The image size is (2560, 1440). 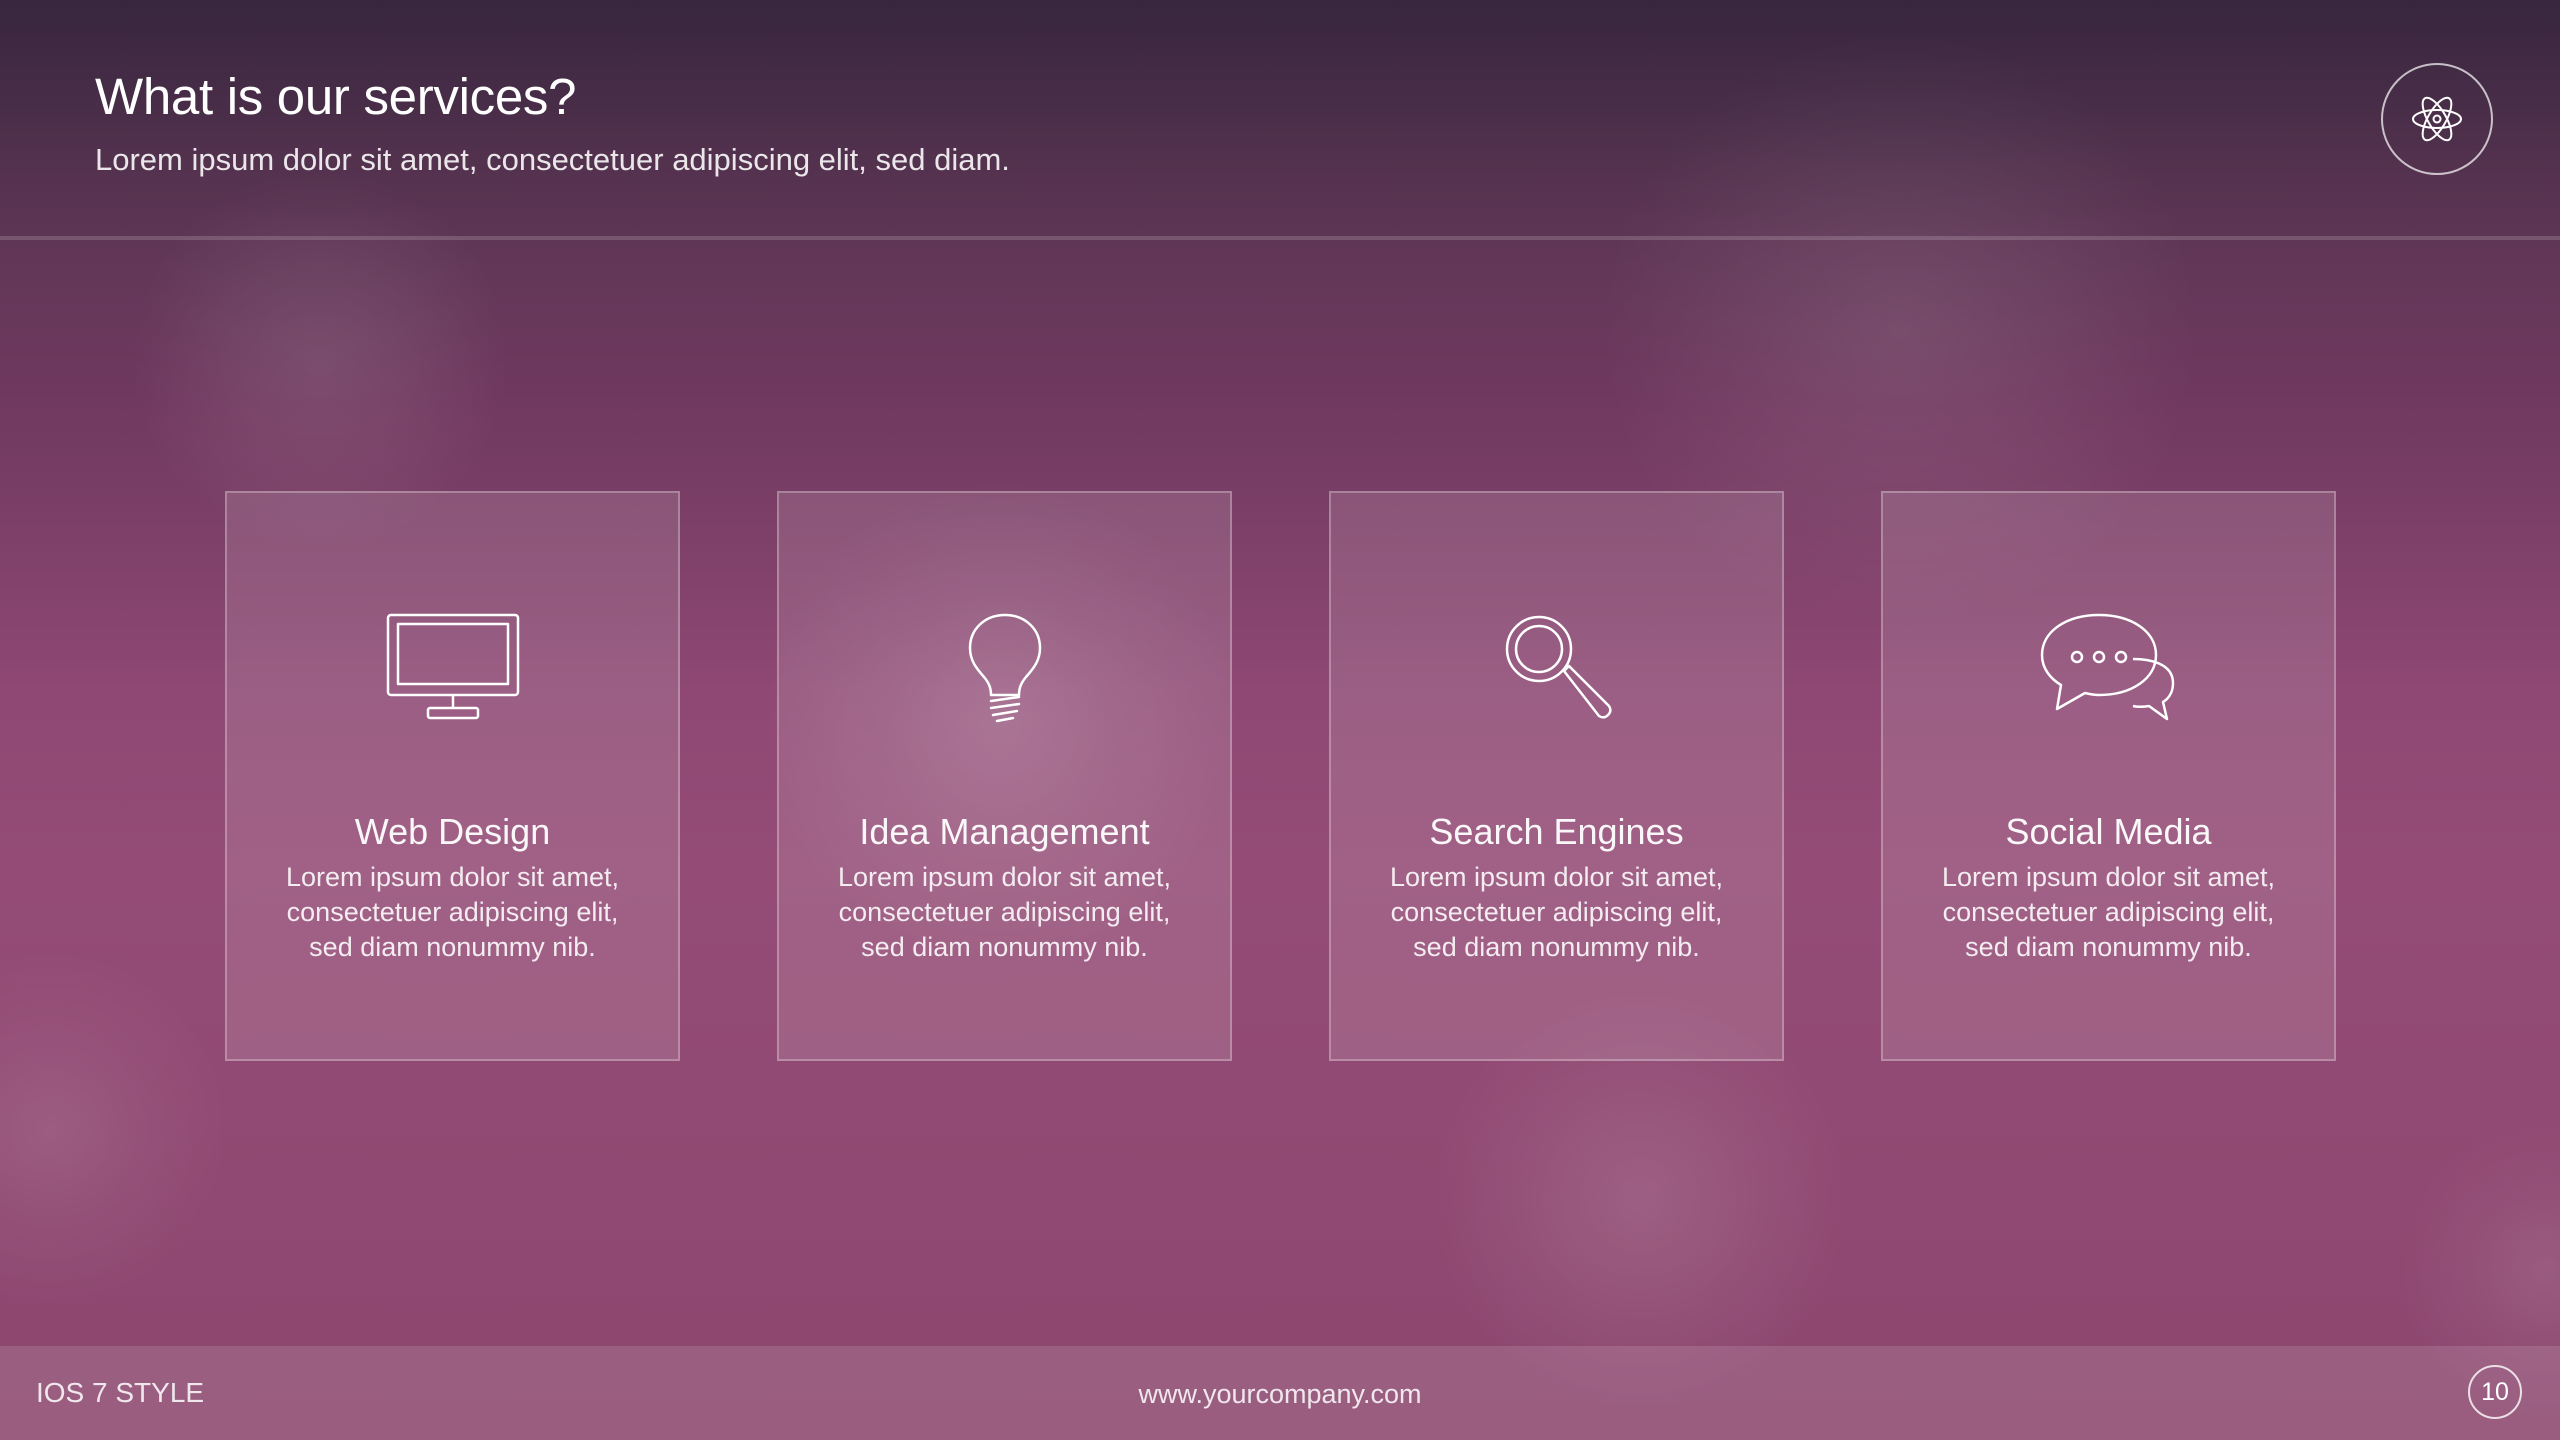 I want to click on slide-footer: IOS 7 STYLE www.yourcompany.com 10, so click(x=1280, y=1393).